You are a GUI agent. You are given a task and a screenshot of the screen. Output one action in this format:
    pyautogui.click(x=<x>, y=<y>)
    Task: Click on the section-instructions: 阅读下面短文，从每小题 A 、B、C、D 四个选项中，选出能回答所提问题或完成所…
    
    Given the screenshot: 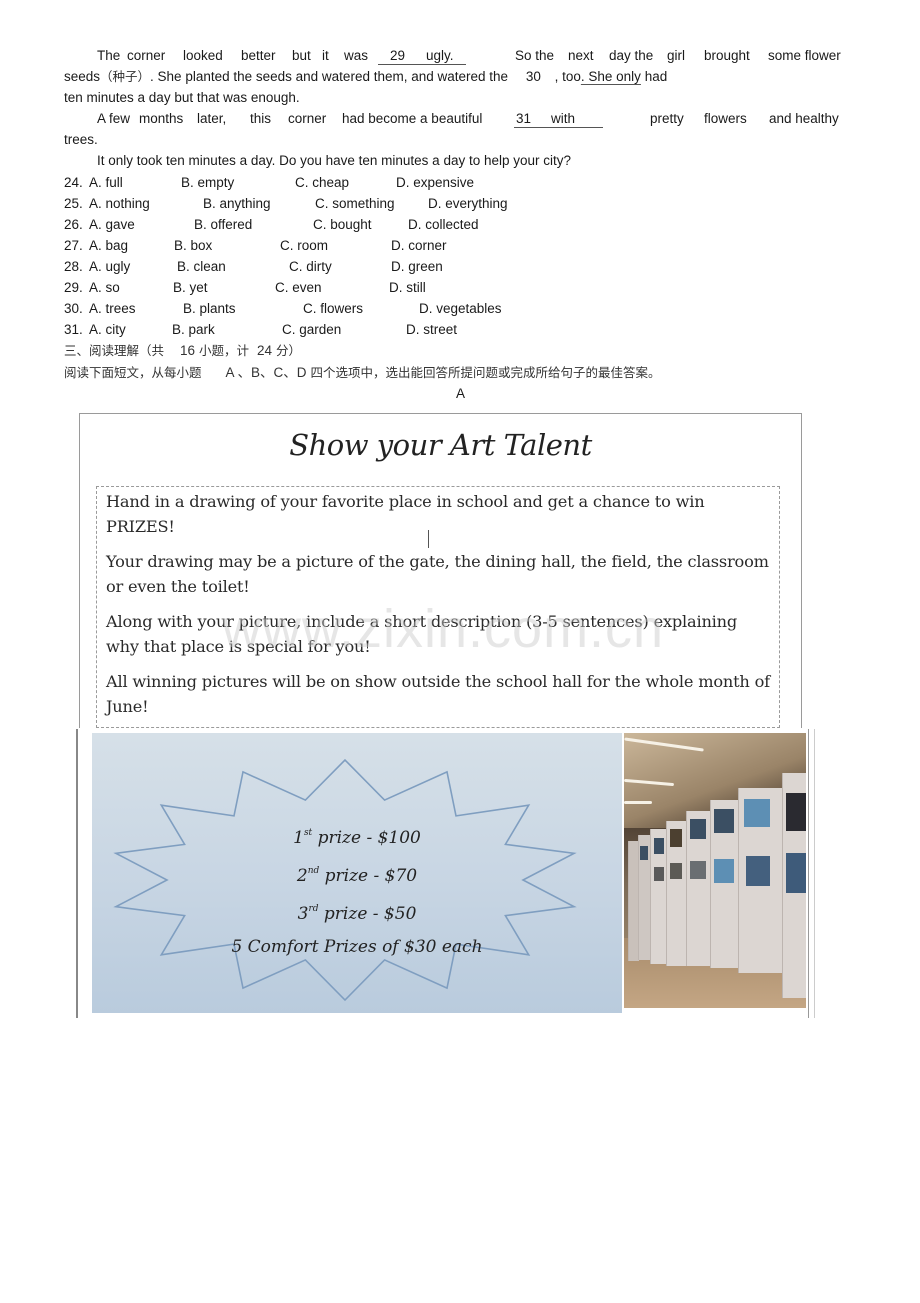 What is the action you would take?
    pyautogui.click(x=362, y=372)
    